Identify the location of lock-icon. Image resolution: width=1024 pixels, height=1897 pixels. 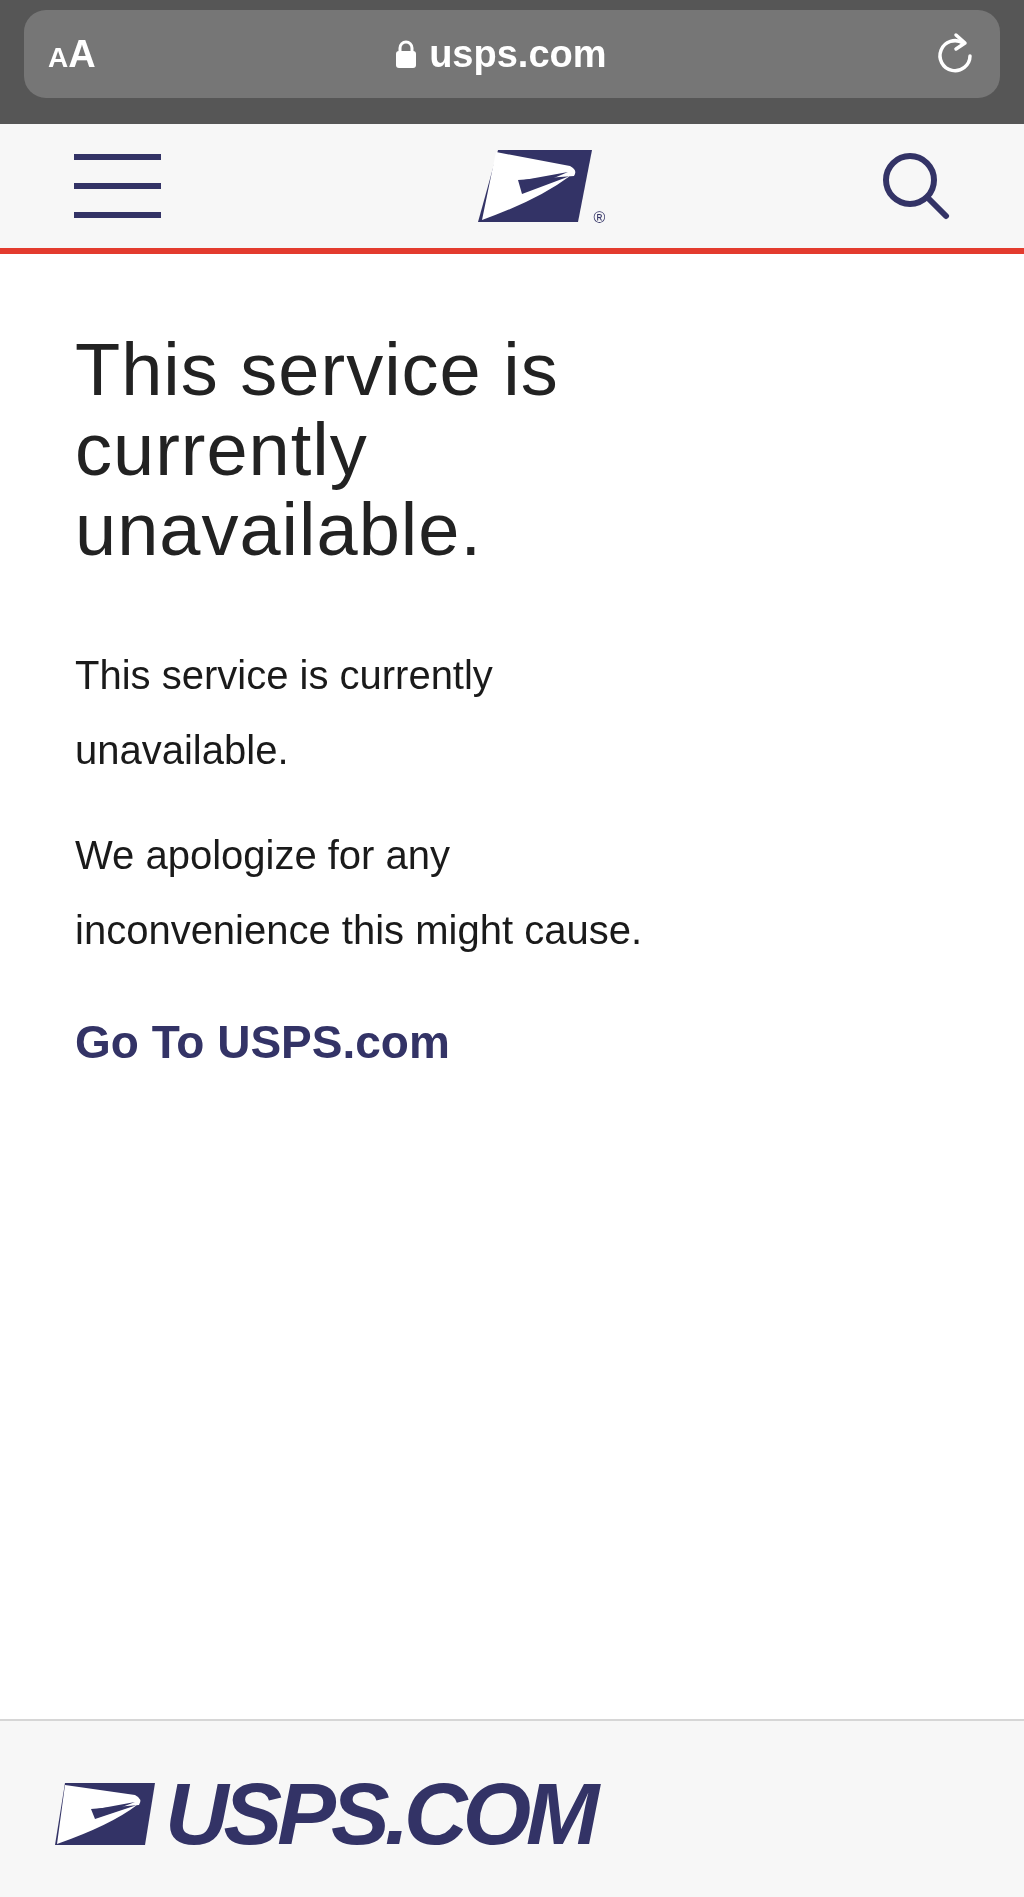
(406, 54).